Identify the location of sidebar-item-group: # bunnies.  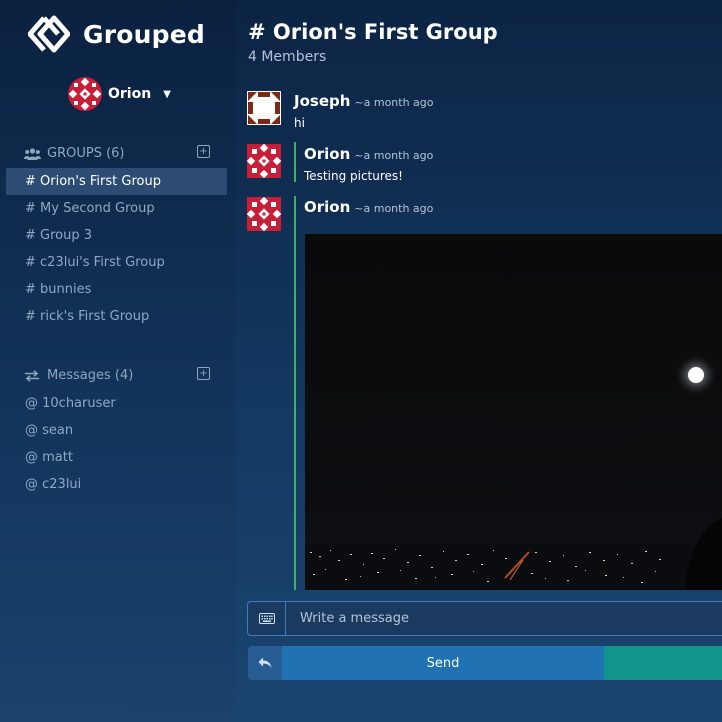
(116, 289).